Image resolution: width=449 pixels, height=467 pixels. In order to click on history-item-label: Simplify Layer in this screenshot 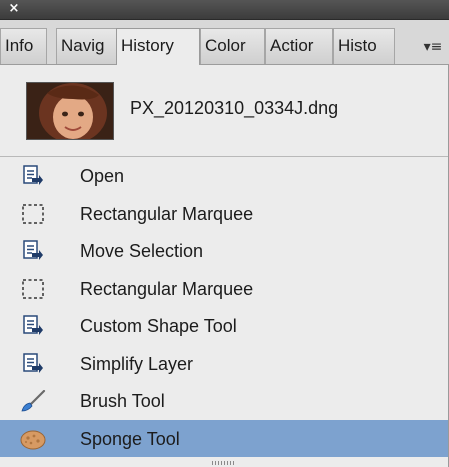, I will do `click(137, 363)`.